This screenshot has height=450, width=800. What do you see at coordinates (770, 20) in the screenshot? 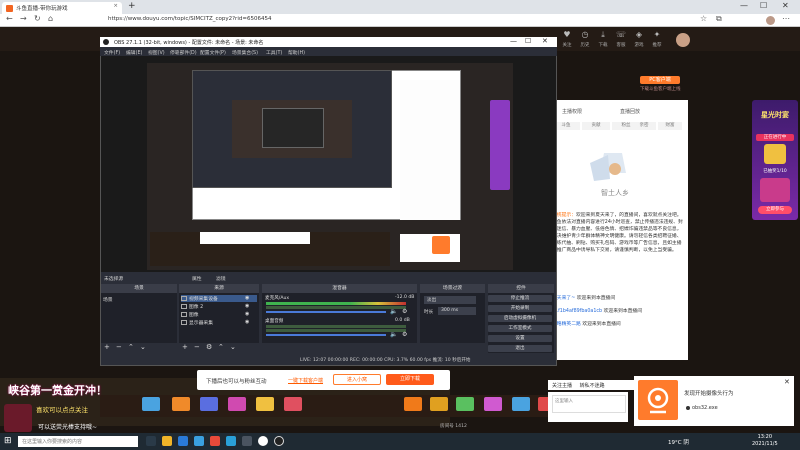
I see `profile-avatar` at bounding box center [770, 20].